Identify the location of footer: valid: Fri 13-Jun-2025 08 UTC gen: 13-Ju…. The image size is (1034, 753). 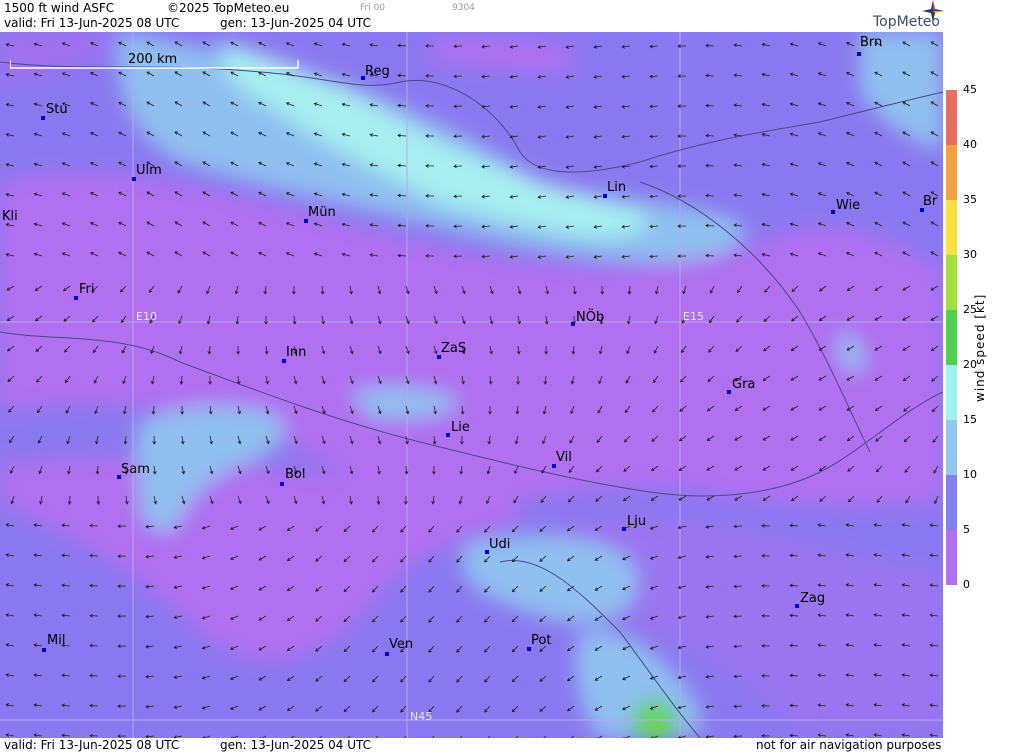
(517, 745).